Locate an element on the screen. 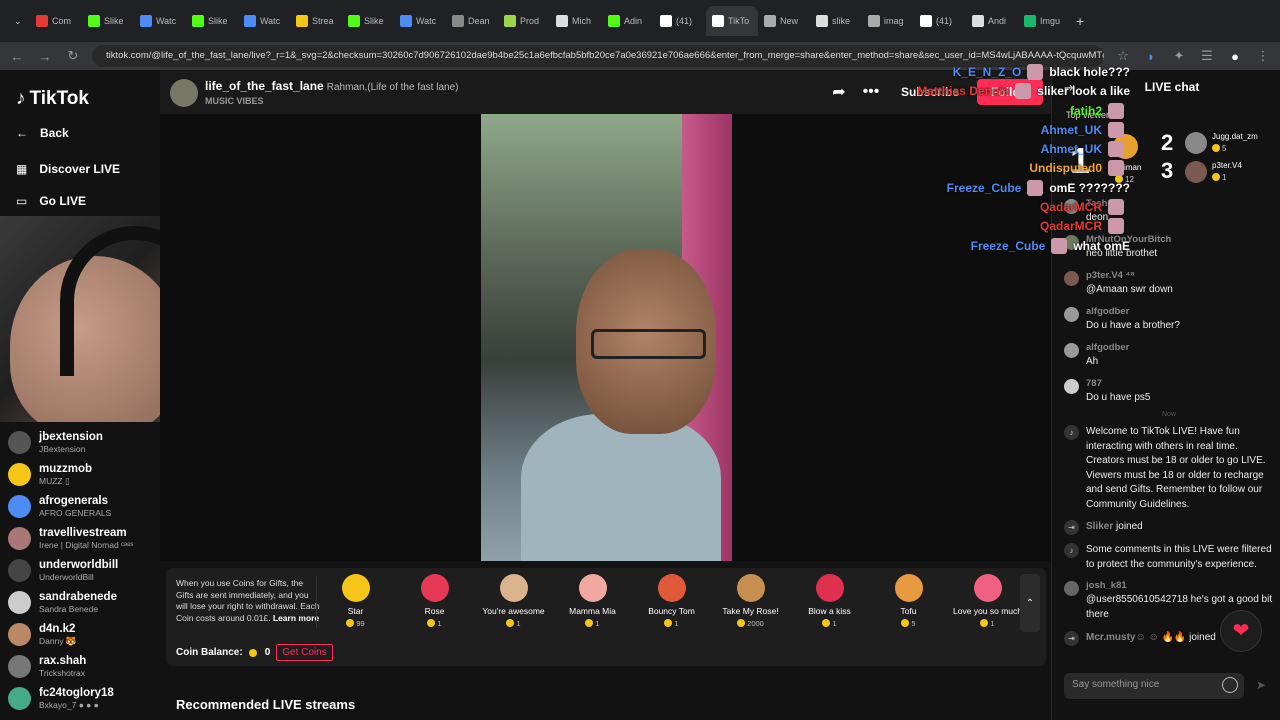 Image resolution: width=1280 pixels, height=720 pixels. live-video is located at coordinates (606, 337).